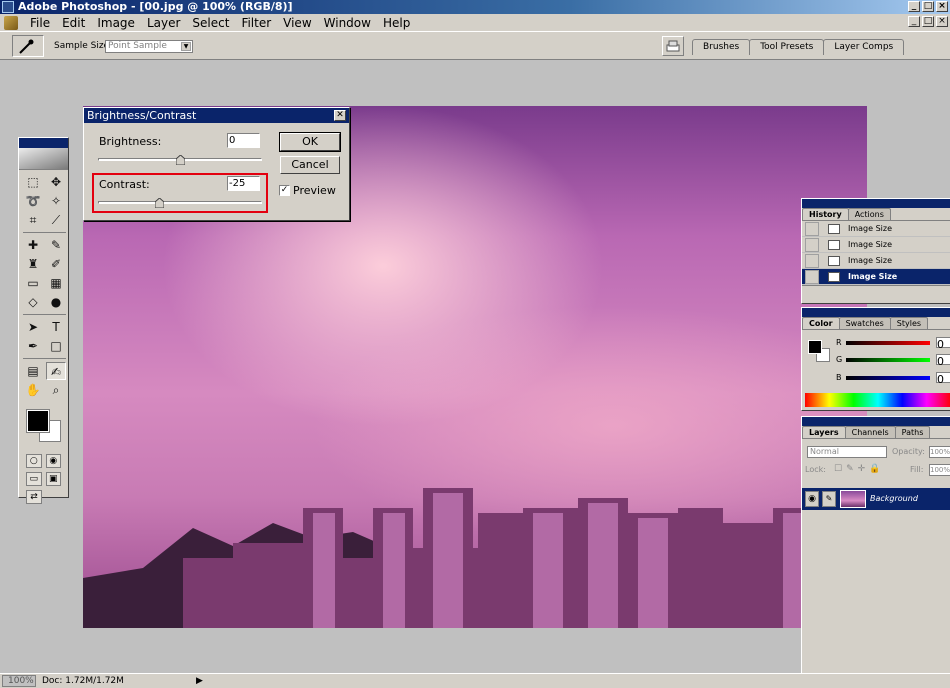 This screenshot has width=950, height=688. Describe the element at coordinates (314, 190) in the screenshot. I see `preview-label: Preview` at that location.